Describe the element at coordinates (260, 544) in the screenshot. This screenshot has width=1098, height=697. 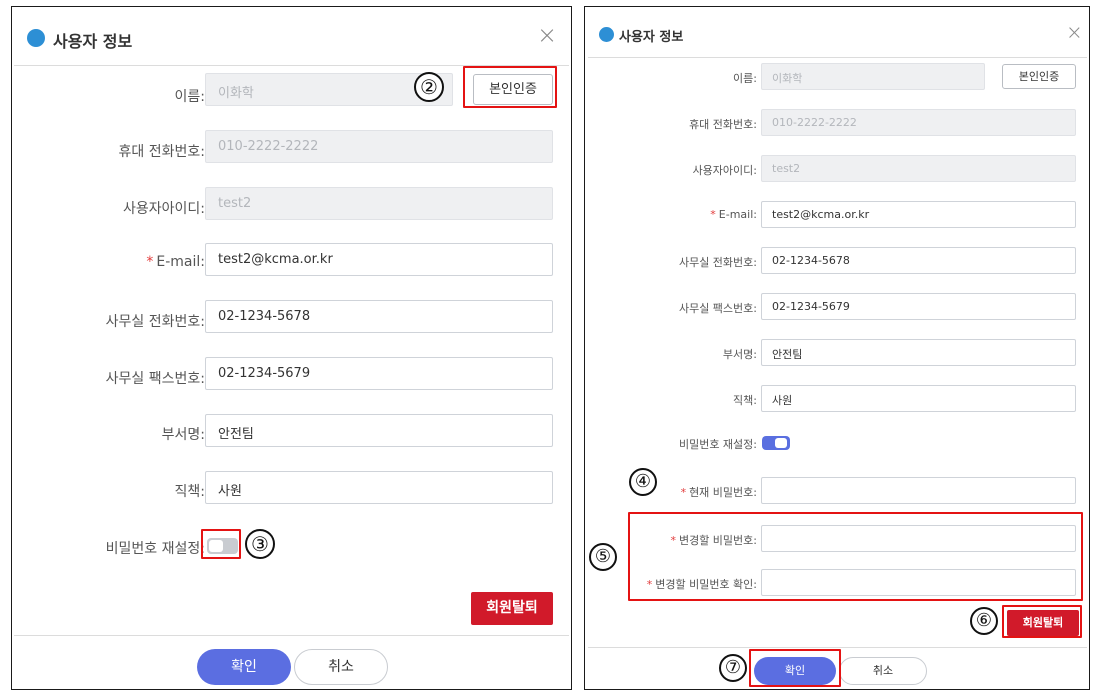
I see `callout-3: ③` at that location.